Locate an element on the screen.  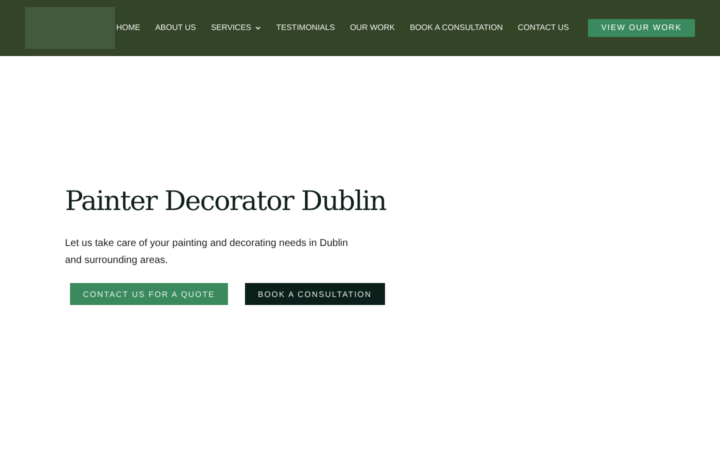
hero-text: Let us take care of your painting and decorating needs in Dublin and surrounding areas. is located at coordinates (207, 252).